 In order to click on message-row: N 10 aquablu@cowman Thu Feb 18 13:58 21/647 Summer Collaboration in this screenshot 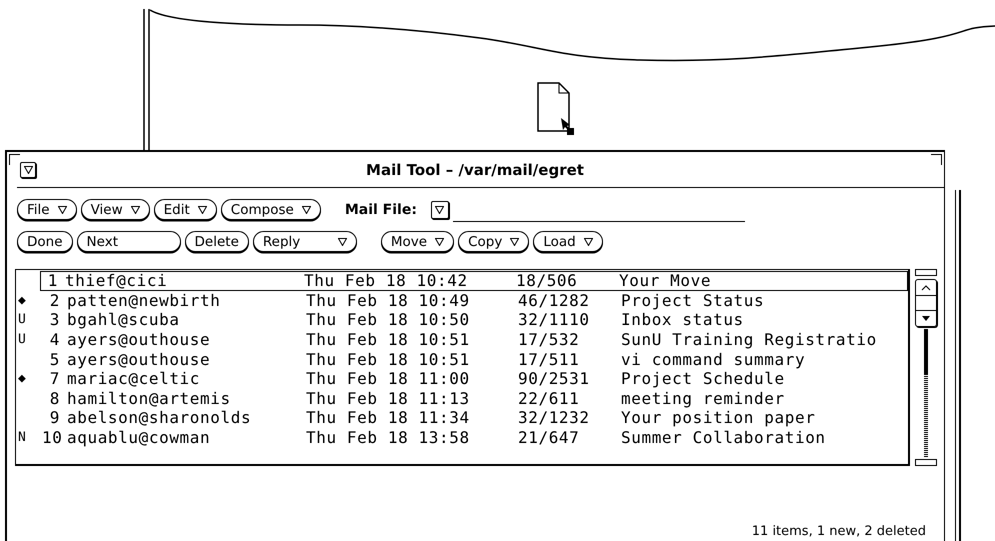, I will do `click(462, 438)`.